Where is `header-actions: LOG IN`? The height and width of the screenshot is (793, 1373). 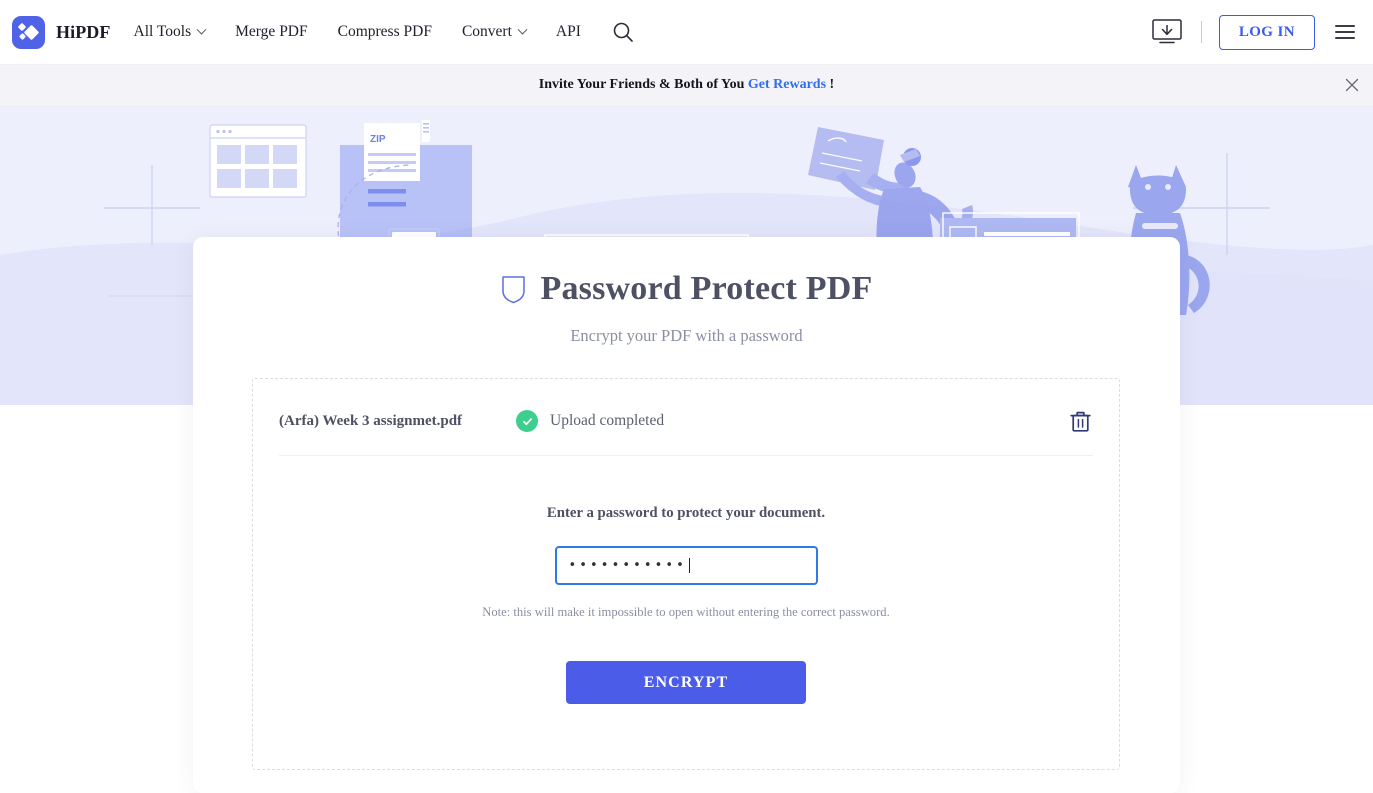 header-actions: LOG IN is located at coordinates (1252, 32).